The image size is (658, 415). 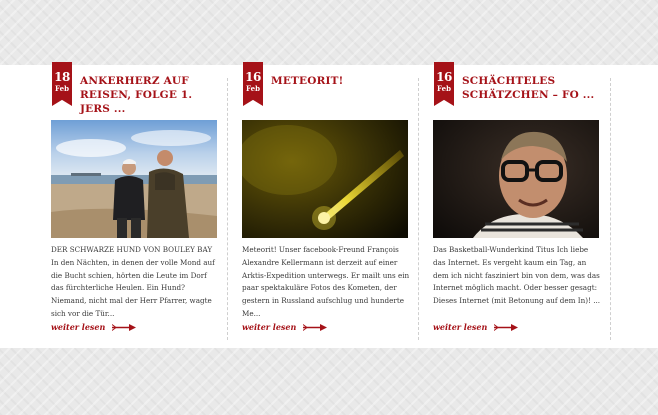 I want to click on post-title: Meteorit!, so click(x=342, y=81).